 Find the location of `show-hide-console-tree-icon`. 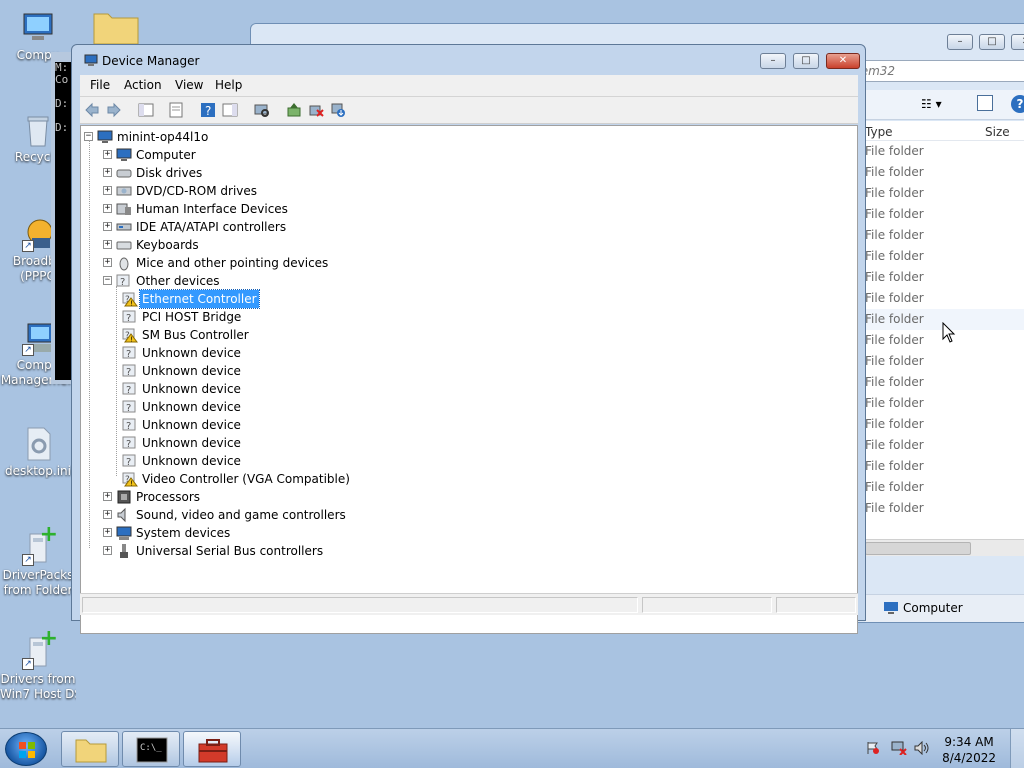

show-hide-console-tree-icon is located at coordinates (146, 110).